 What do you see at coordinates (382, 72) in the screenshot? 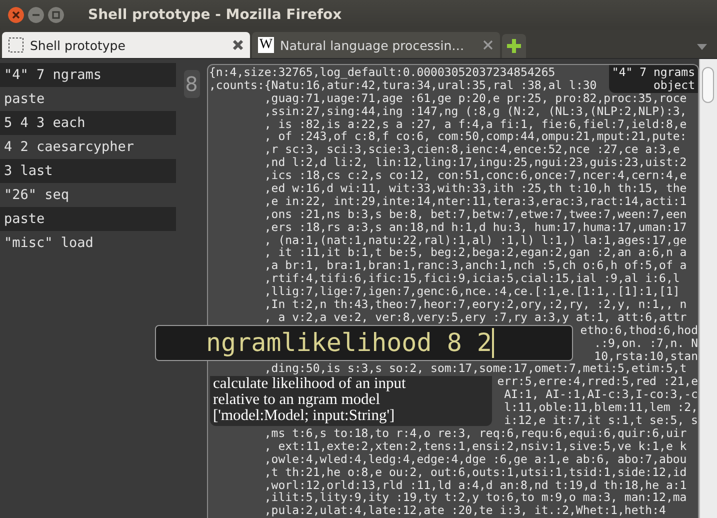
I see `output-line: {n:4,size:32765,log_default:0.00003052037234854265` at bounding box center [382, 72].